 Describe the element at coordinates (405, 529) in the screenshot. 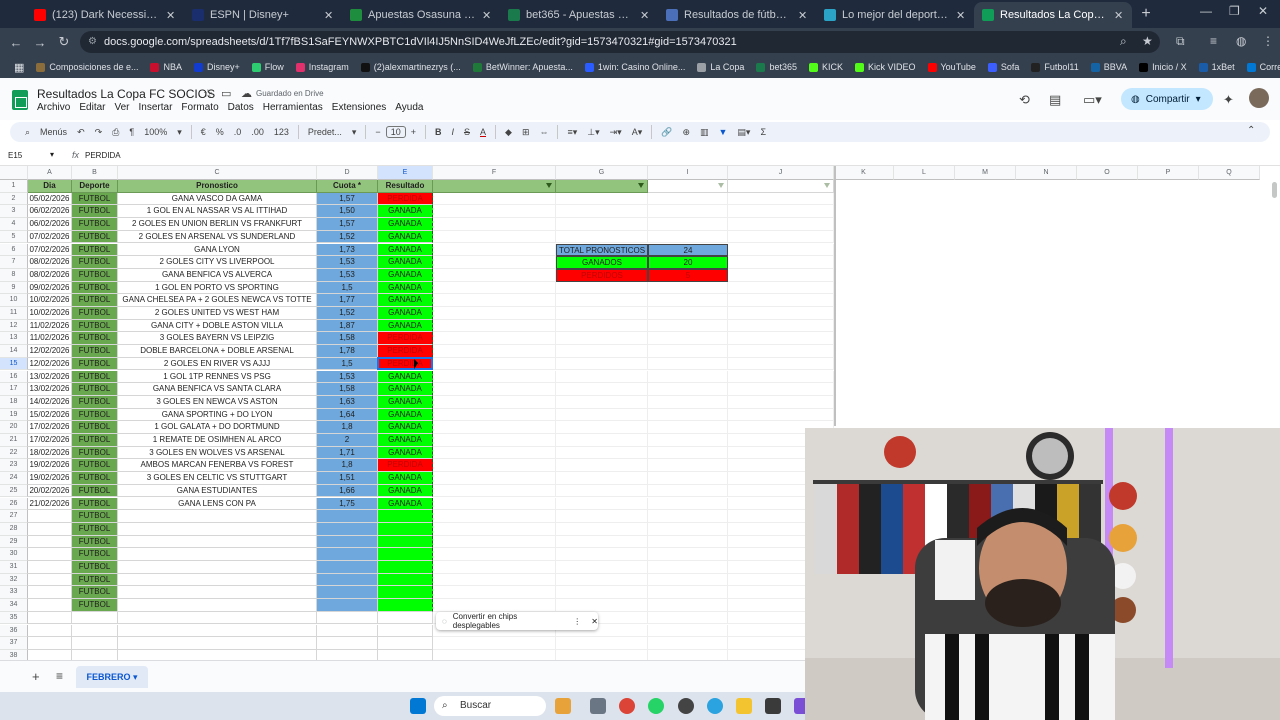

I see `cell-resultado` at that location.